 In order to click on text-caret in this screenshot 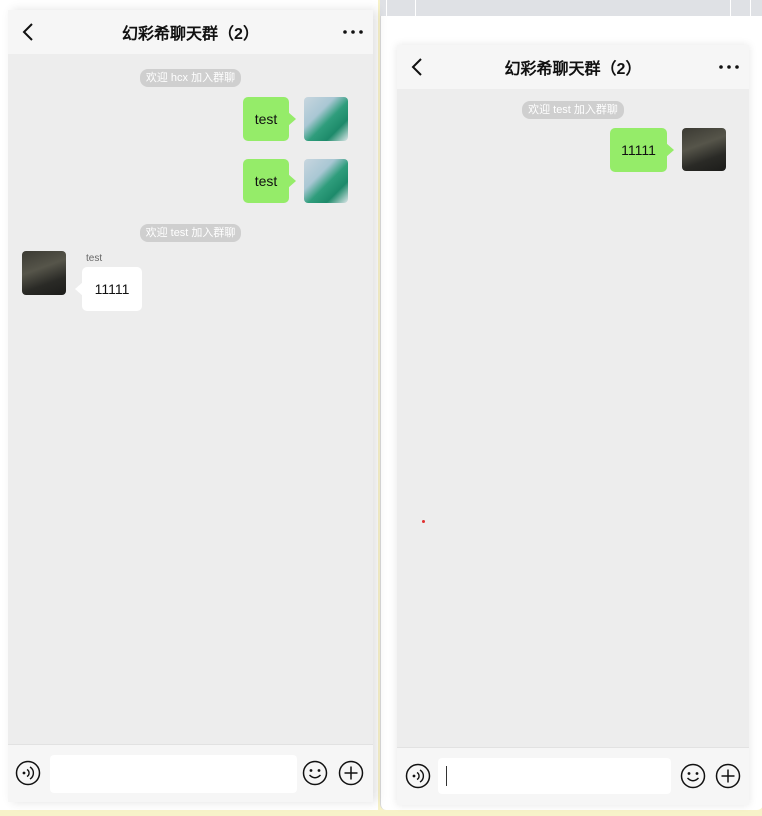, I will do `click(446, 776)`.